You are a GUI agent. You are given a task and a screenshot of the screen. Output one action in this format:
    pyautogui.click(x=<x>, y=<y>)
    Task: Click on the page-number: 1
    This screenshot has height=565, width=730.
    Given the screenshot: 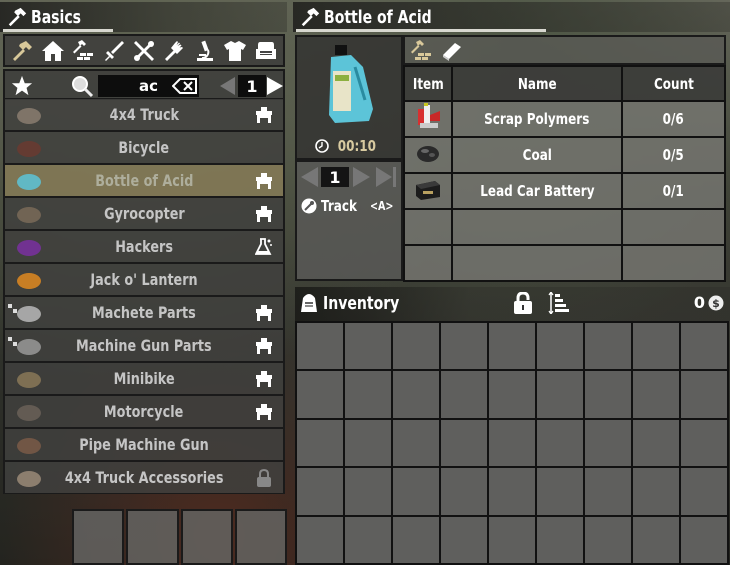 What is the action you would take?
    pyautogui.click(x=252, y=86)
    